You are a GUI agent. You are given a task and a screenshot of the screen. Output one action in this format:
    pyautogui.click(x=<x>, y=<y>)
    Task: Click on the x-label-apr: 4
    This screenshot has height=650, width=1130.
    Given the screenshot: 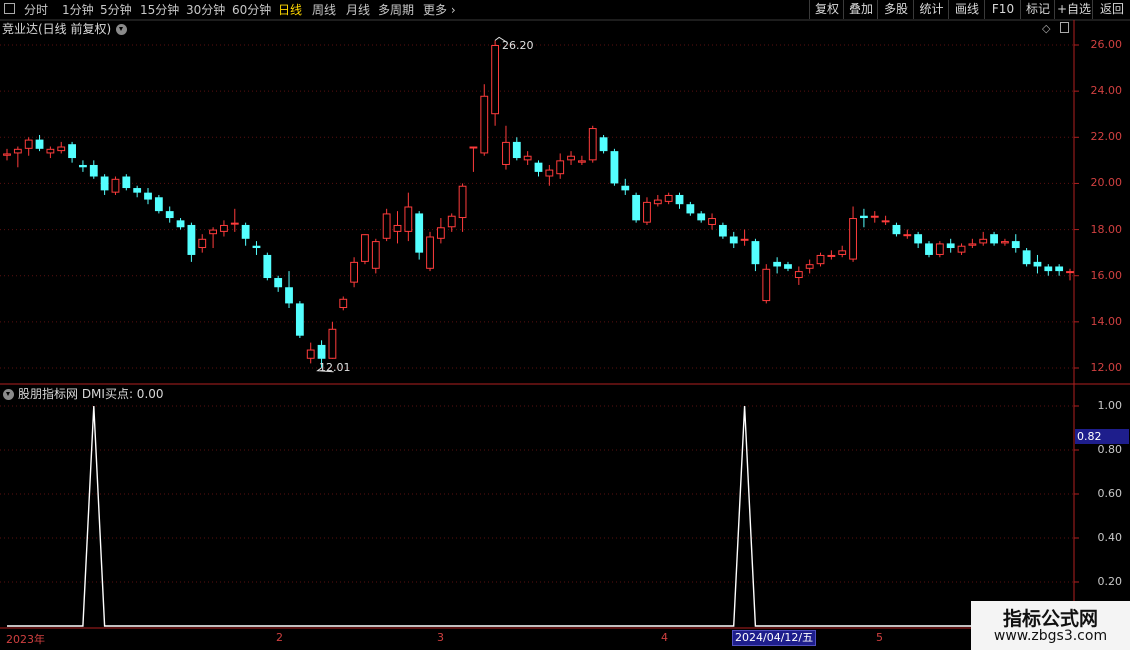 What is the action you would take?
    pyautogui.click(x=664, y=637)
    